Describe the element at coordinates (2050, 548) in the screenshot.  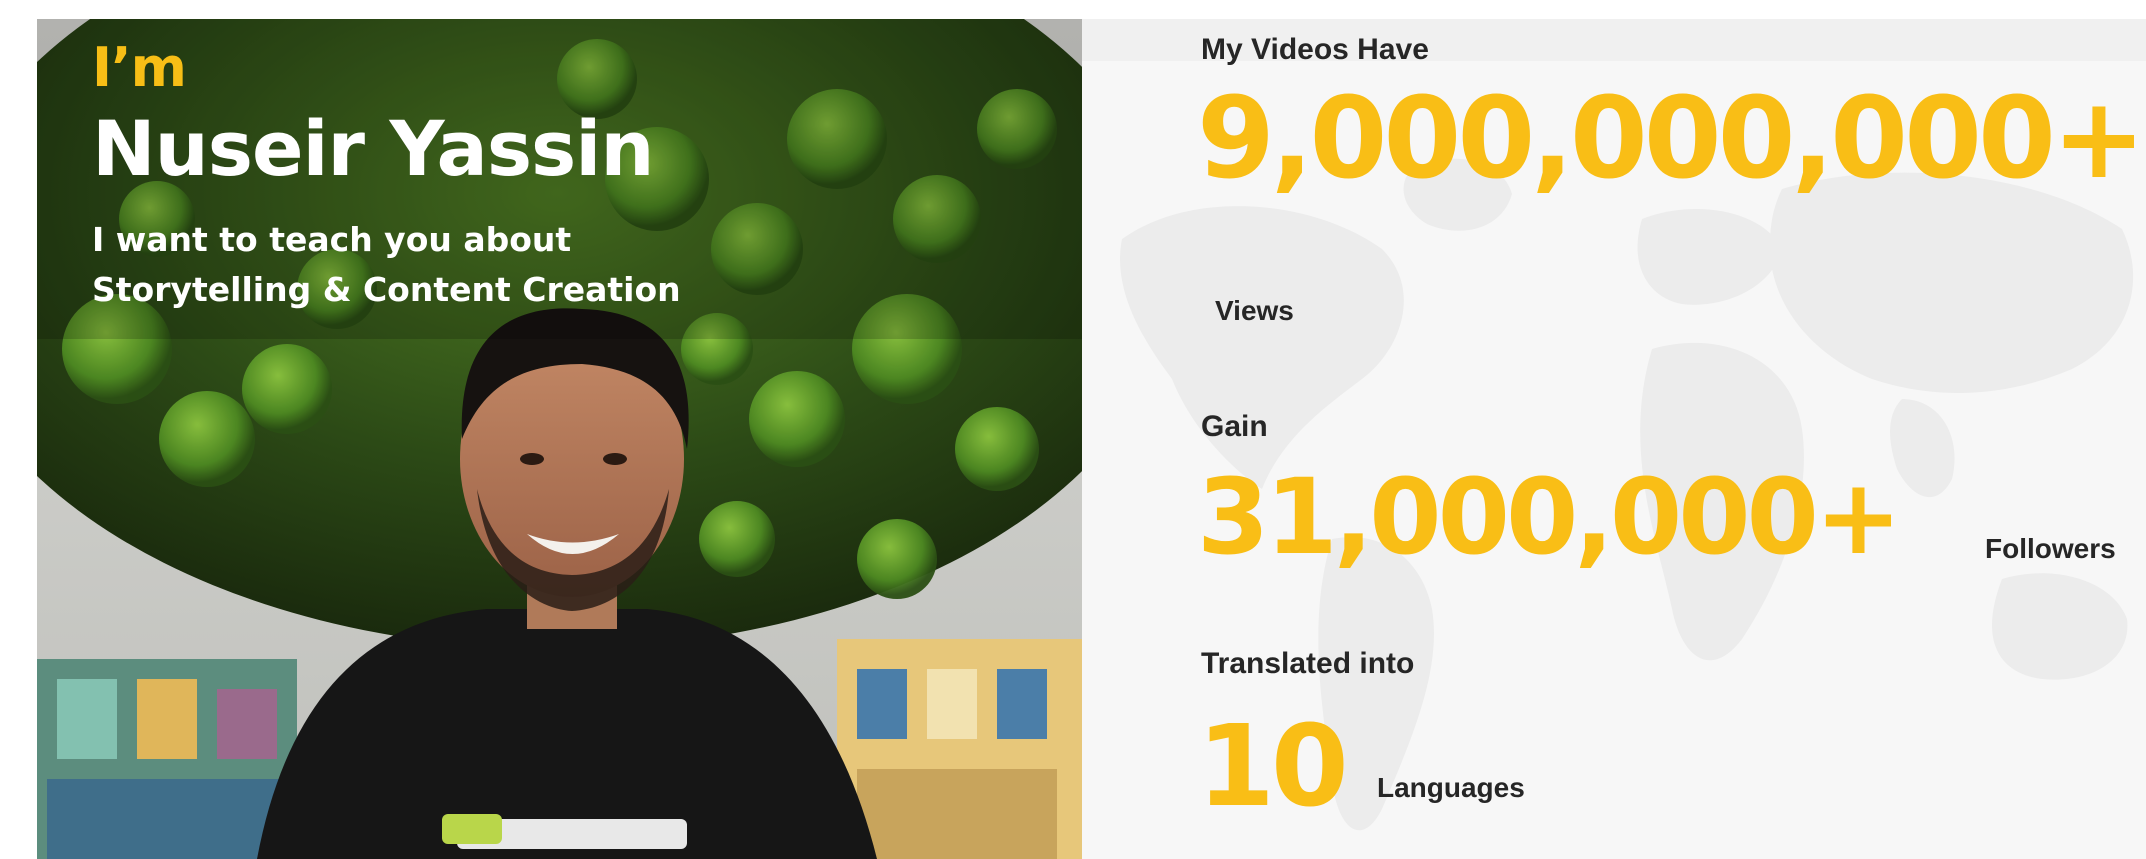
I see `stat-followers-unit: Followers` at that location.